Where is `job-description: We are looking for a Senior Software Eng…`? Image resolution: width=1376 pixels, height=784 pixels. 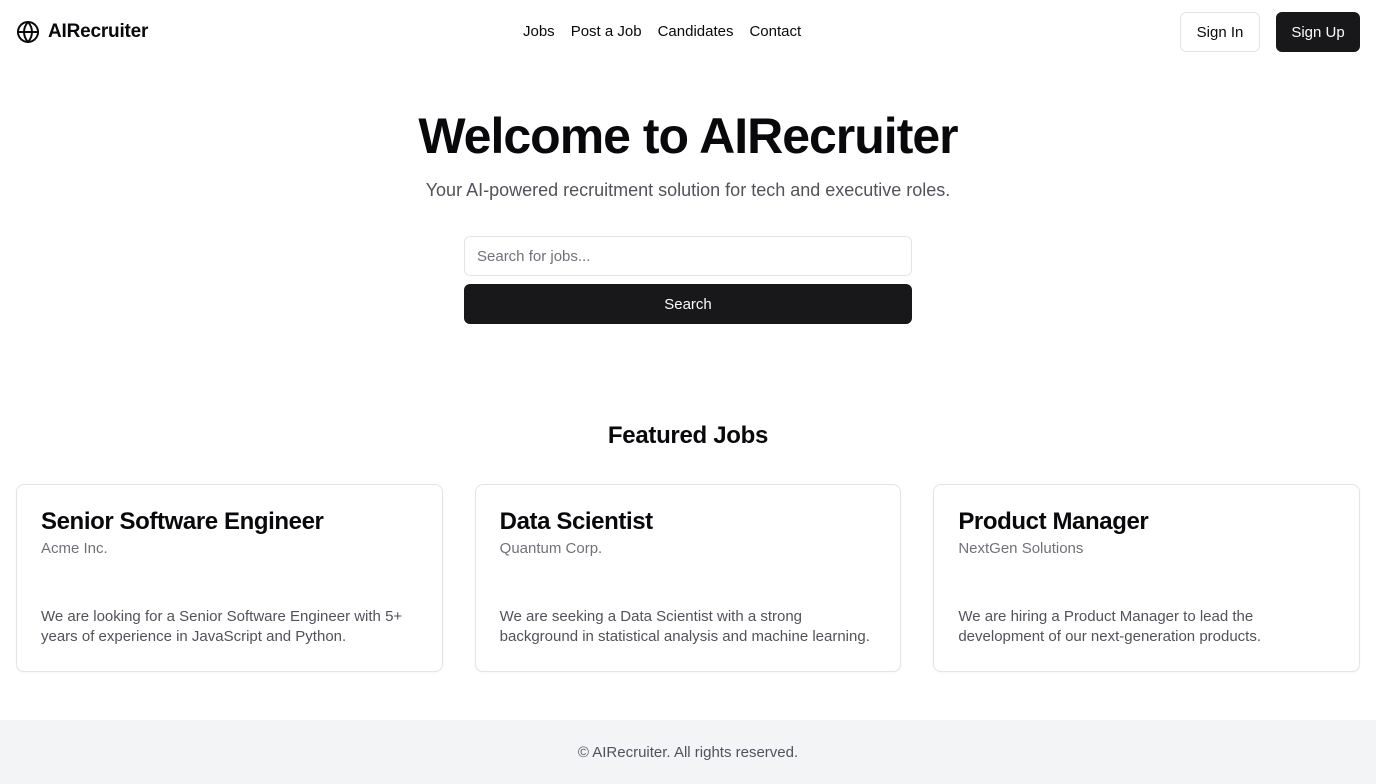 job-description: We are looking for a Senior Software Eng… is located at coordinates (222, 626).